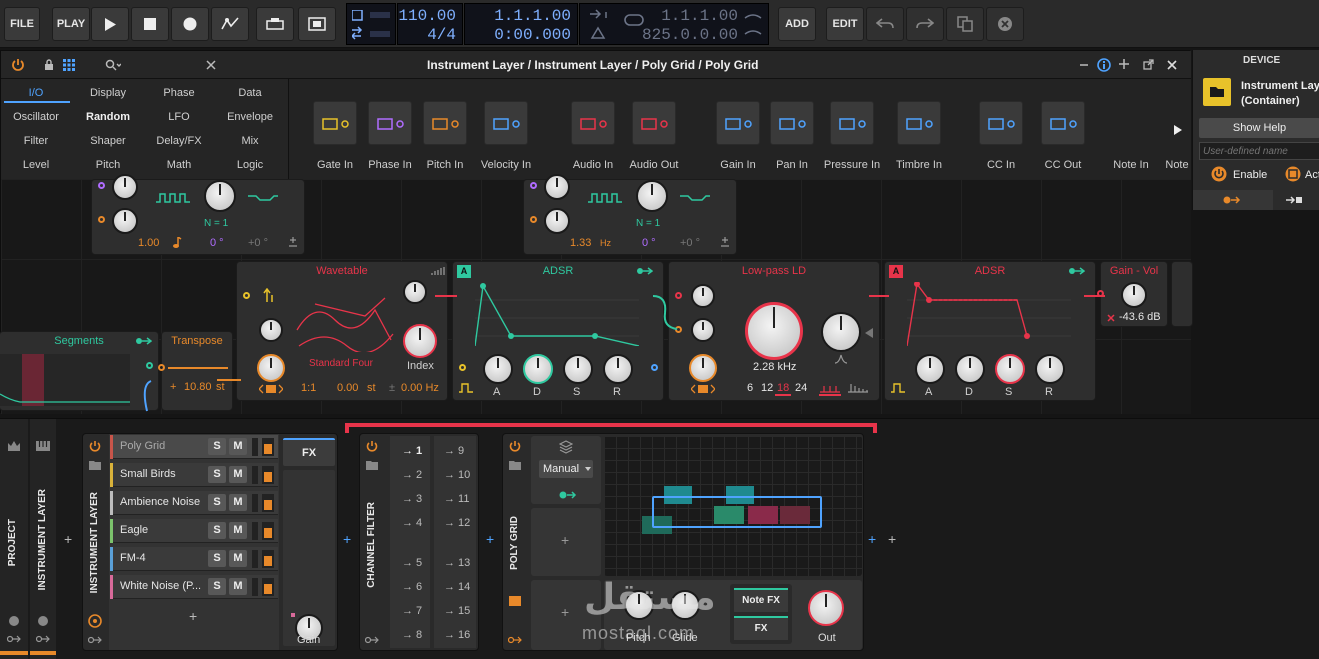 This screenshot has height=659, width=1319. What do you see at coordinates (412, 635) in the screenshot?
I see `midi-channel-toggle: → 8` at bounding box center [412, 635].